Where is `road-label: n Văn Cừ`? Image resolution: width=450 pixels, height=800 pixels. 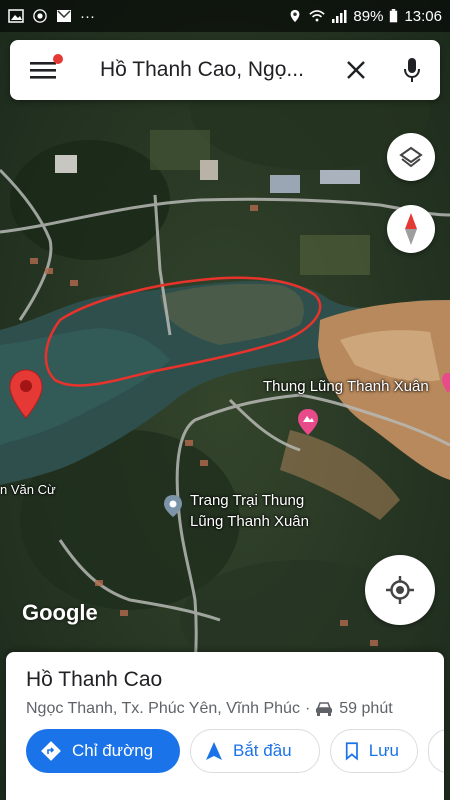 road-label: n Văn Cừ is located at coordinates (28, 489).